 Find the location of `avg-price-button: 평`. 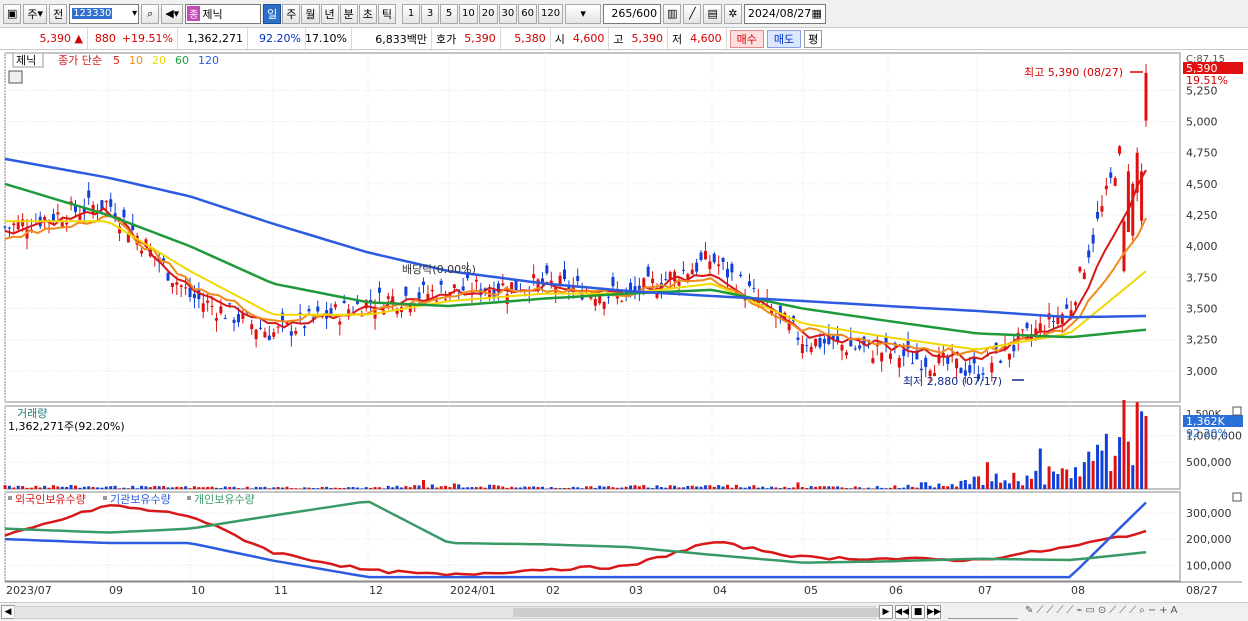

avg-price-button: 평 is located at coordinates (813, 38).